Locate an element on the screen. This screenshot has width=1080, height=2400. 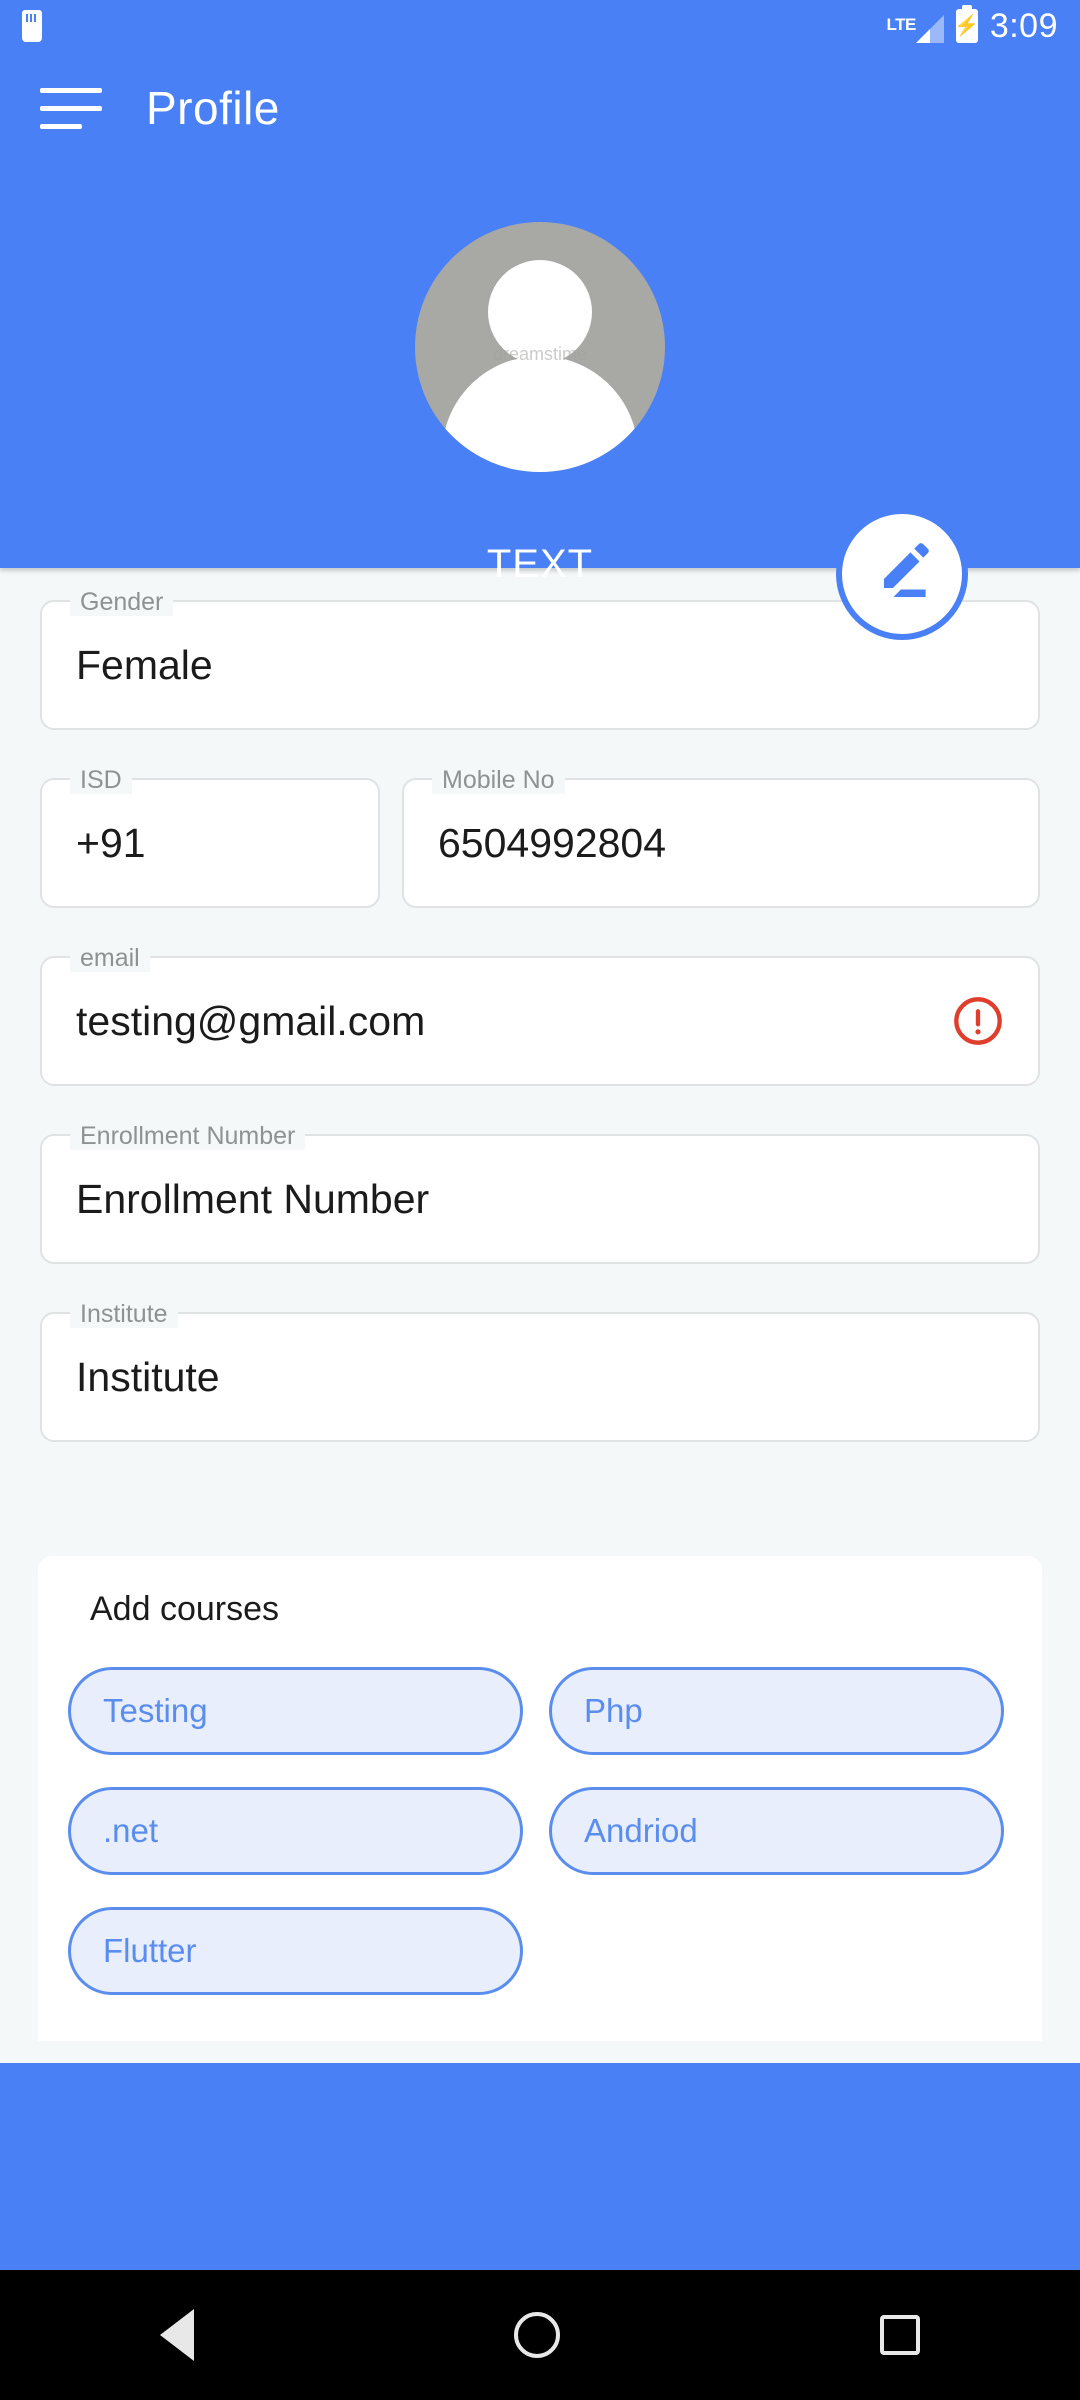
gender-label: Gender is located at coordinates (122, 602).